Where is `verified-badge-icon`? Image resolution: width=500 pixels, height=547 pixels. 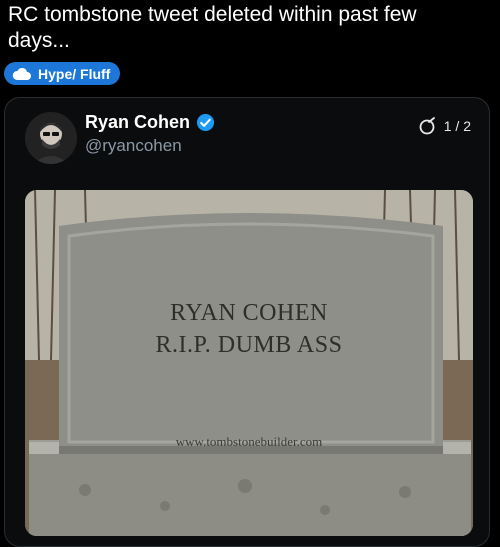 verified-badge-icon is located at coordinates (205, 122).